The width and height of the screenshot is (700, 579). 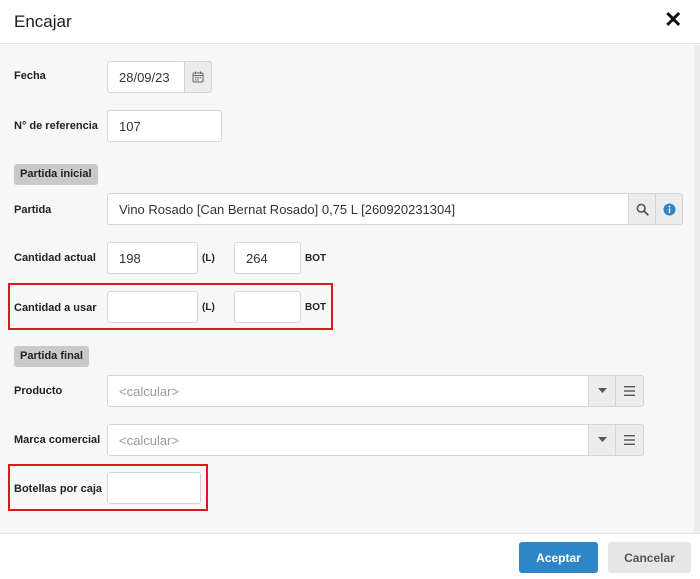 I want to click on producto-list-button, so click(x=629, y=391).